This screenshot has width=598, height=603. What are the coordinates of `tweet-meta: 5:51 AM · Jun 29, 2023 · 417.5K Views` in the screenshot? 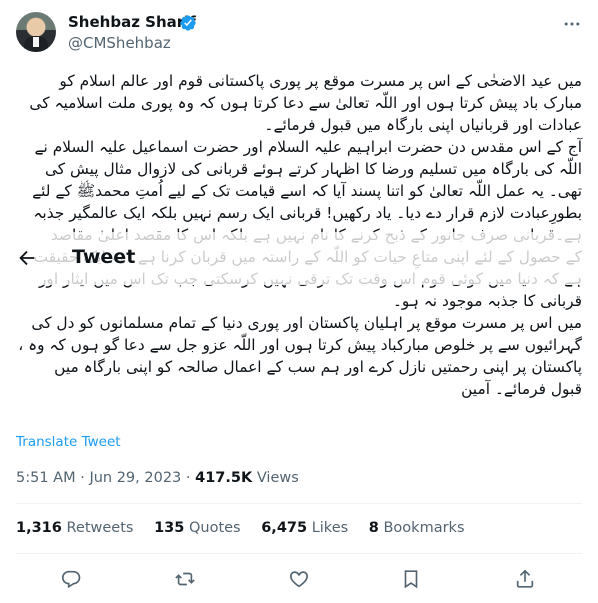 It's located at (157, 478).